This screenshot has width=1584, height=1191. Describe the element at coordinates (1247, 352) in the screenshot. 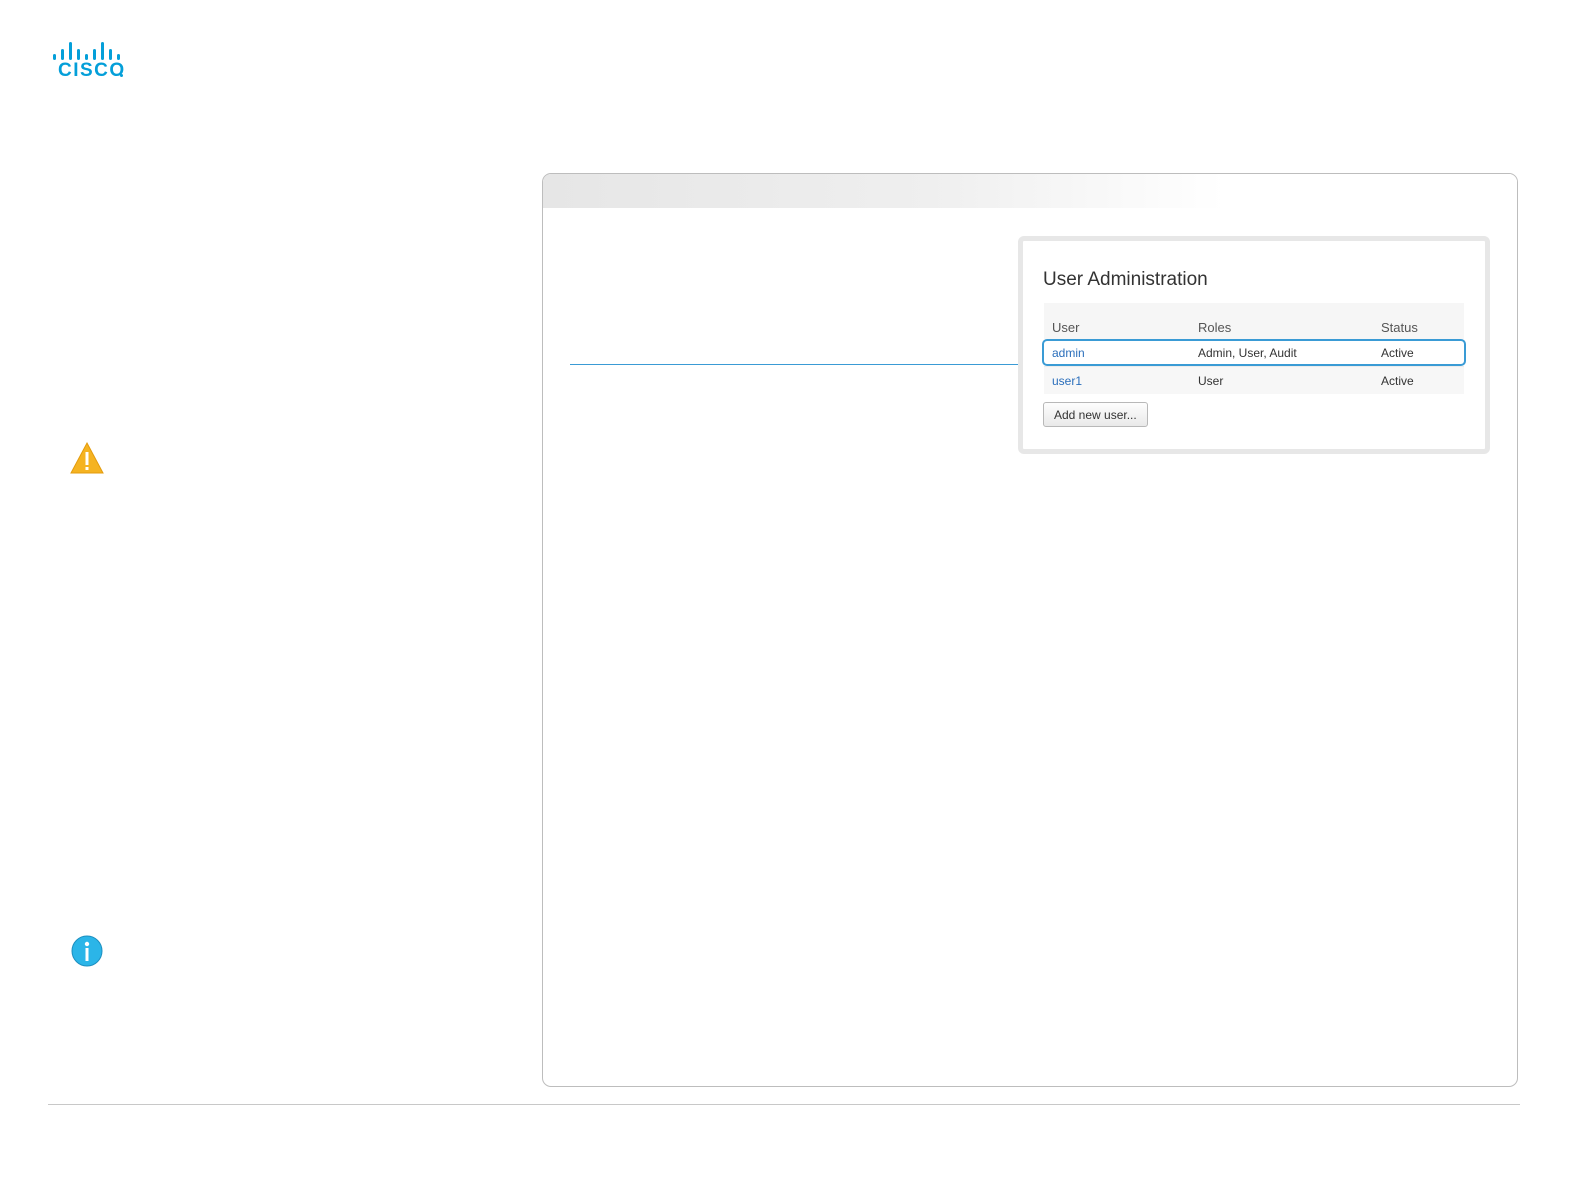

I see `roles-cell: Admin, User, Audit` at that location.